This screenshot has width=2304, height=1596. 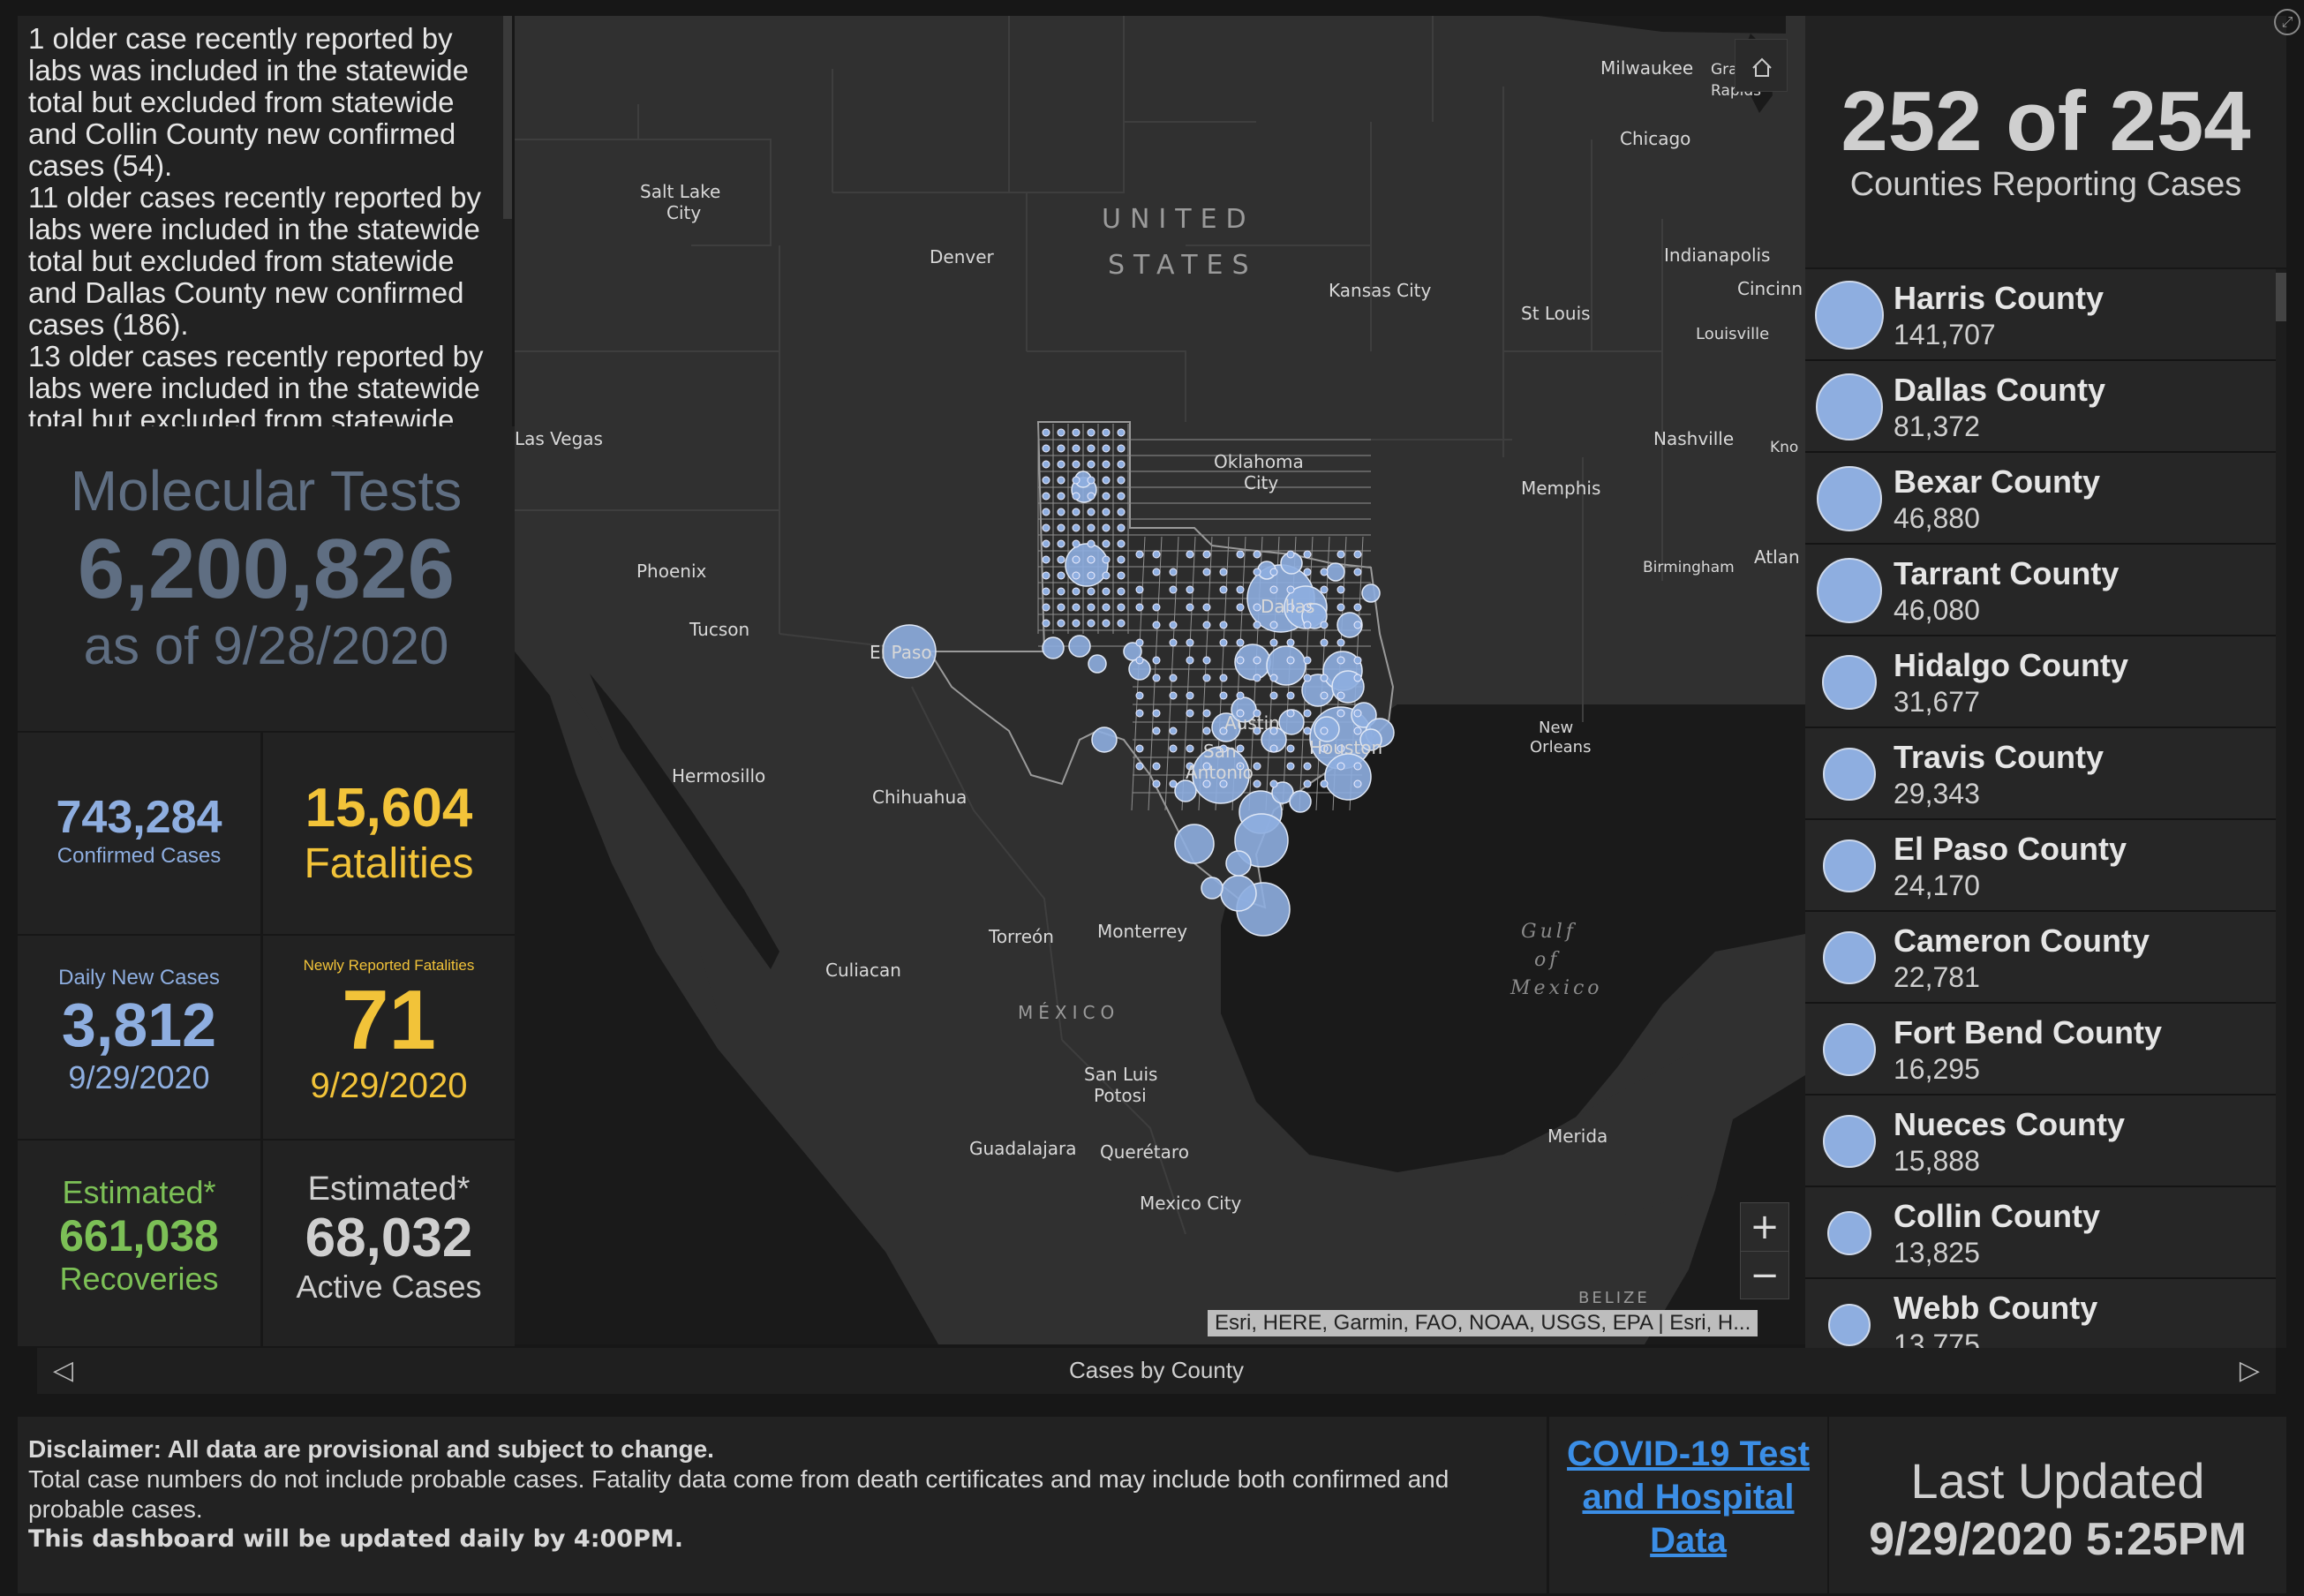 I want to click on county-row: El Paso County 24,170, so click(x=2045, y=866).